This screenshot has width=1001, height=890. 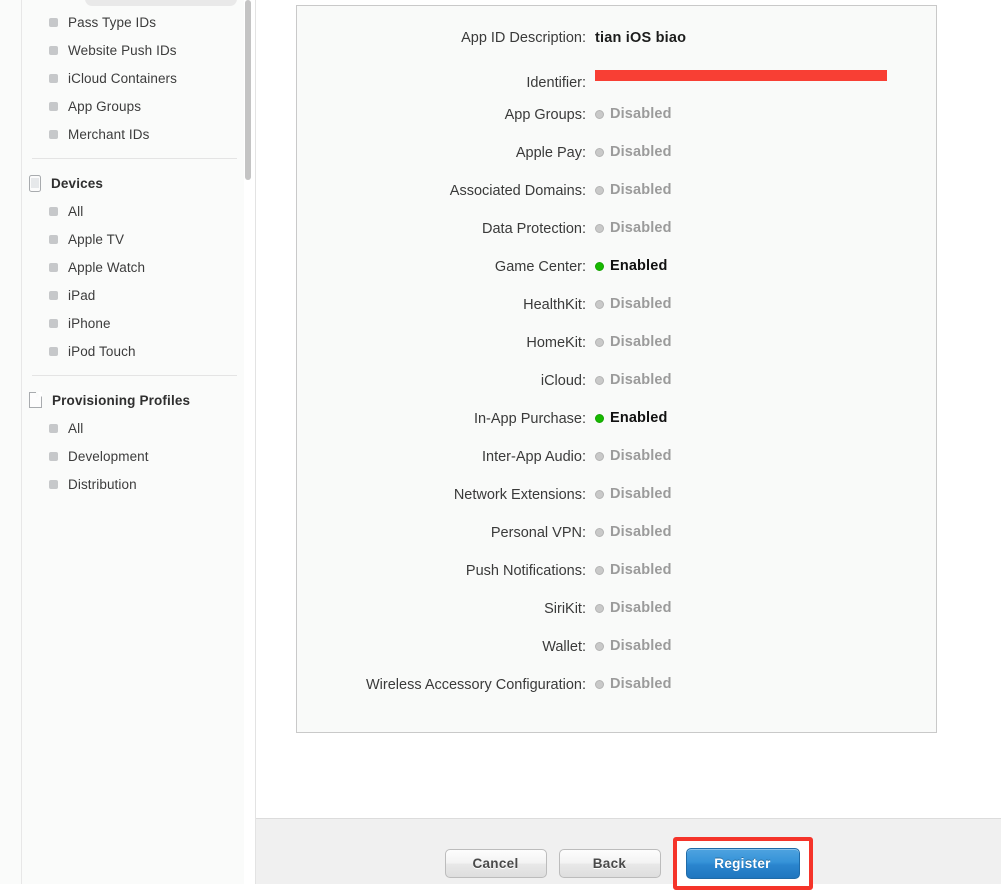 What do you see at coordinates (616, 239) in the screenshot?
I see `field-row: Data Protection: Disabled` at bounding box center [616, 239].